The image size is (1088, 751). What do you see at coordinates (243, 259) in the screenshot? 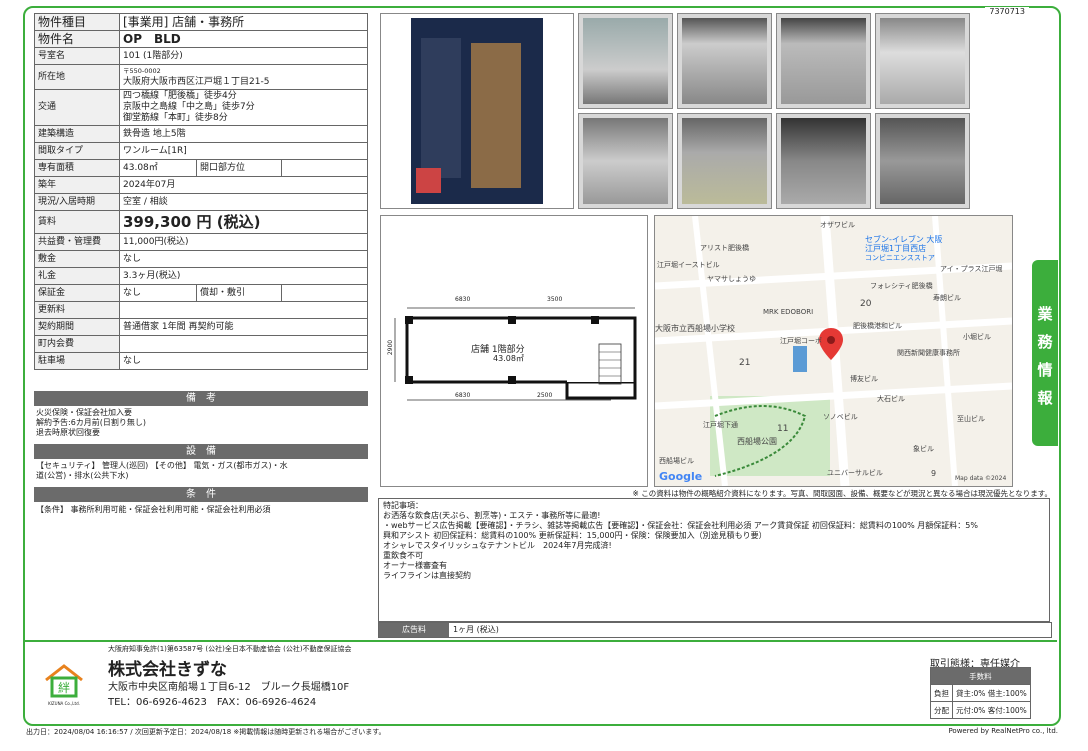
I see `deposit-value: なし` at bounding box center [243, 259].